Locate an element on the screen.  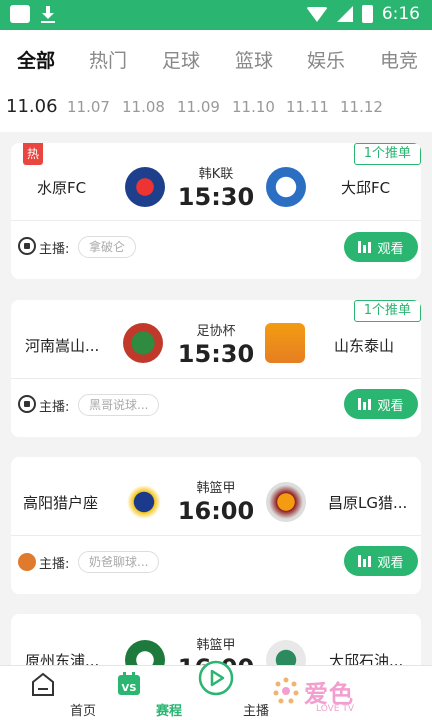
notification-icon is located at coordinates (20, 14).